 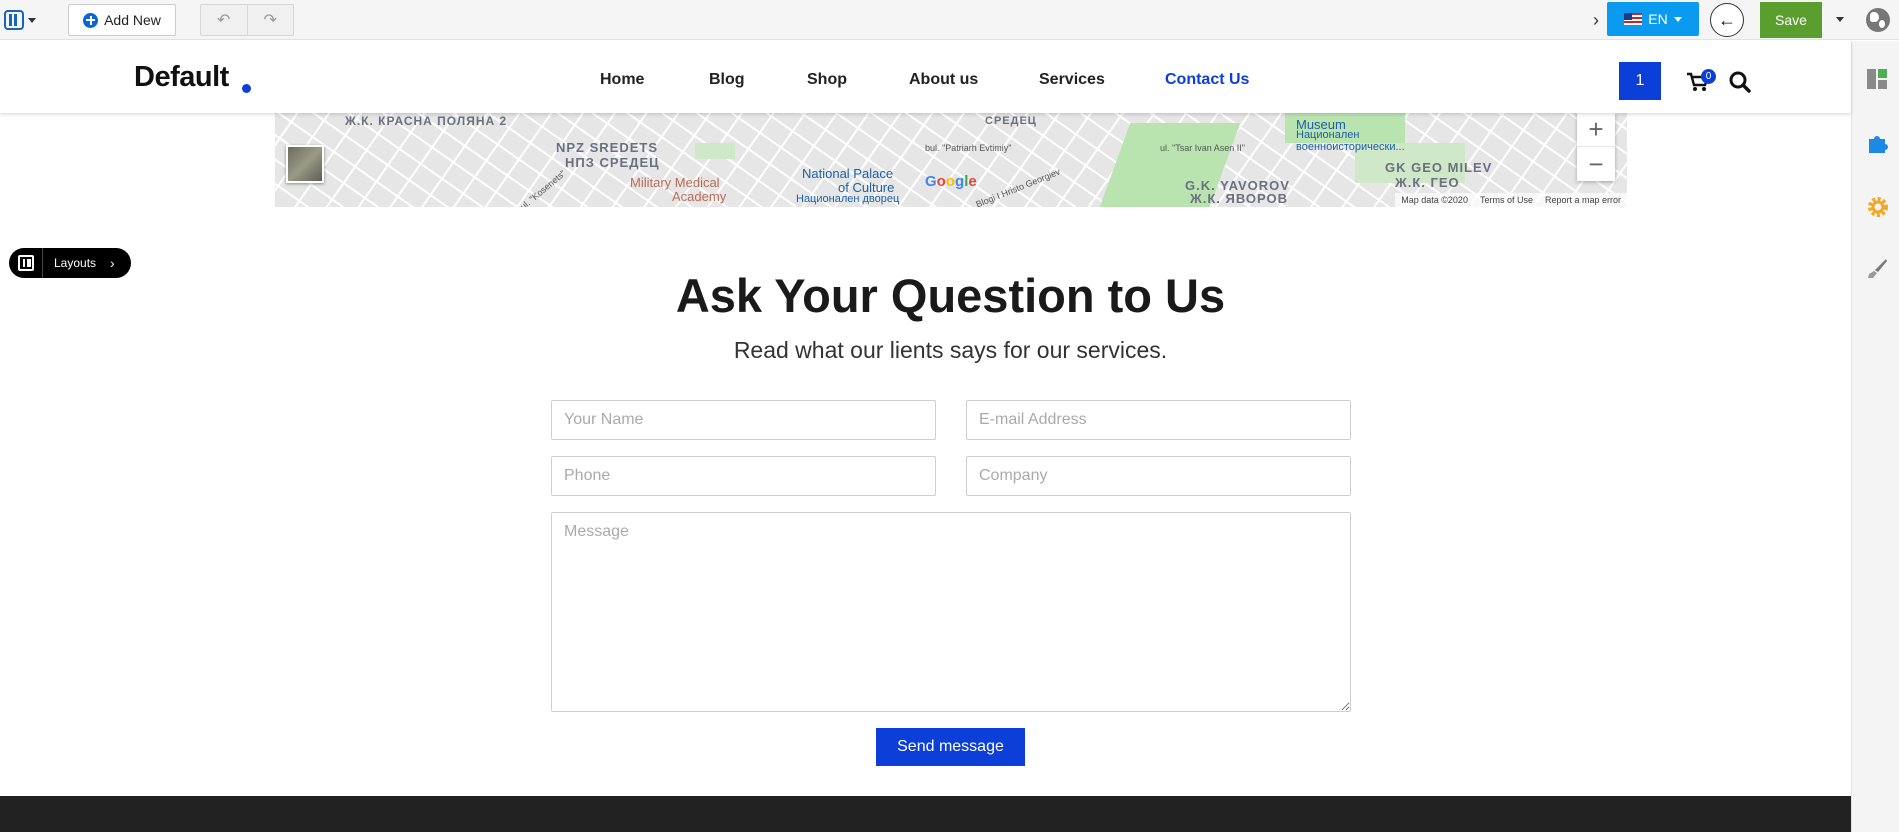 I want to click on report-map-error-link: Report a map error, so click(x=1583, y=200).